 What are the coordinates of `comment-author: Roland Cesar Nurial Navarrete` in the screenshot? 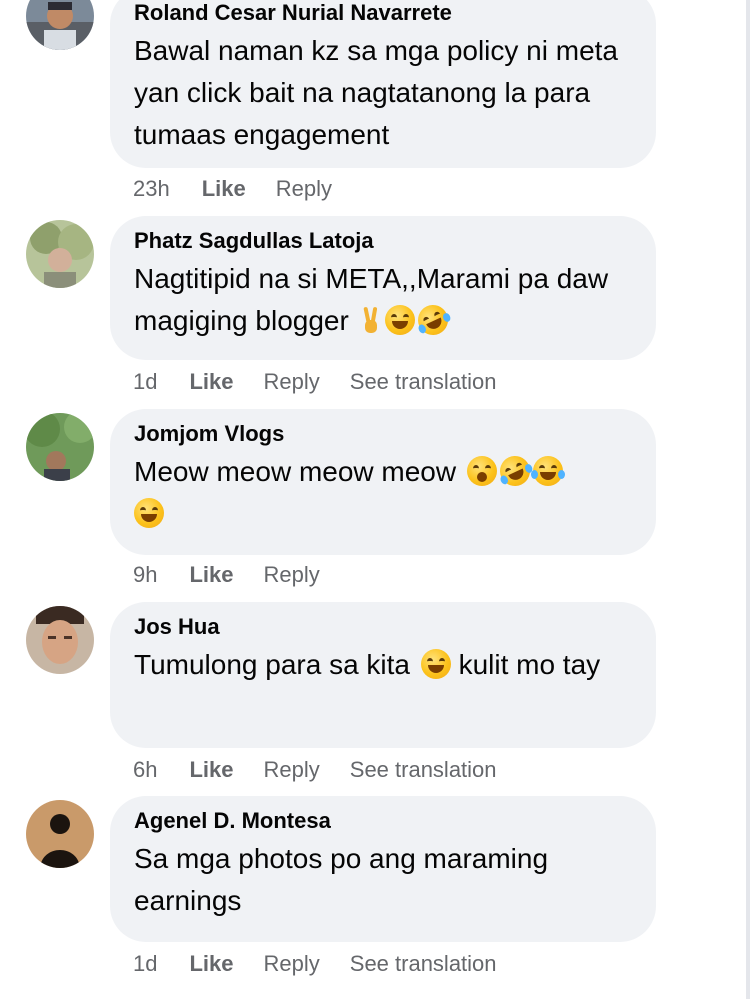 It's located at (383, 14).